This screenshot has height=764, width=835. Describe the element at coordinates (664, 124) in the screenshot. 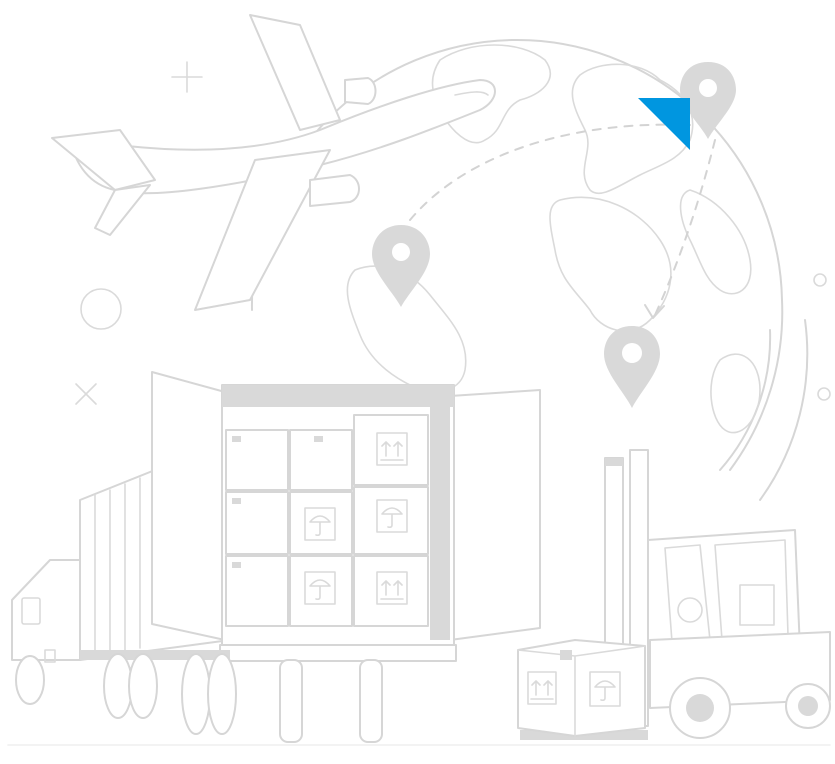

I see `accent-triangle` at that location.